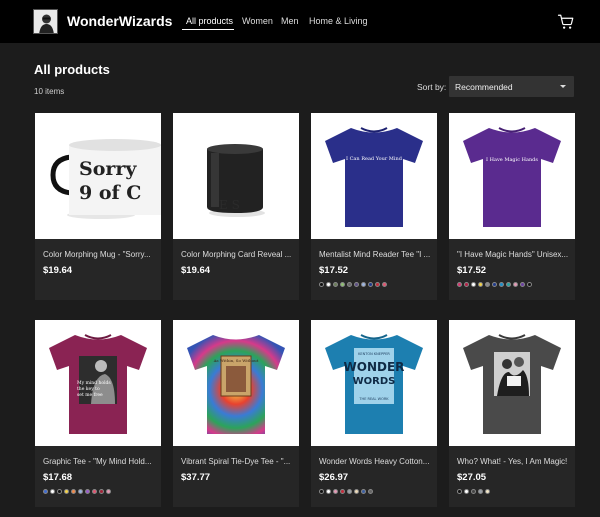 This screenshot has height=517, width=600. What do you see at coordinates (373, 399) in the screenshot?
I see `svg-text: THE REAL WORK` at bounding box center [373, 399].